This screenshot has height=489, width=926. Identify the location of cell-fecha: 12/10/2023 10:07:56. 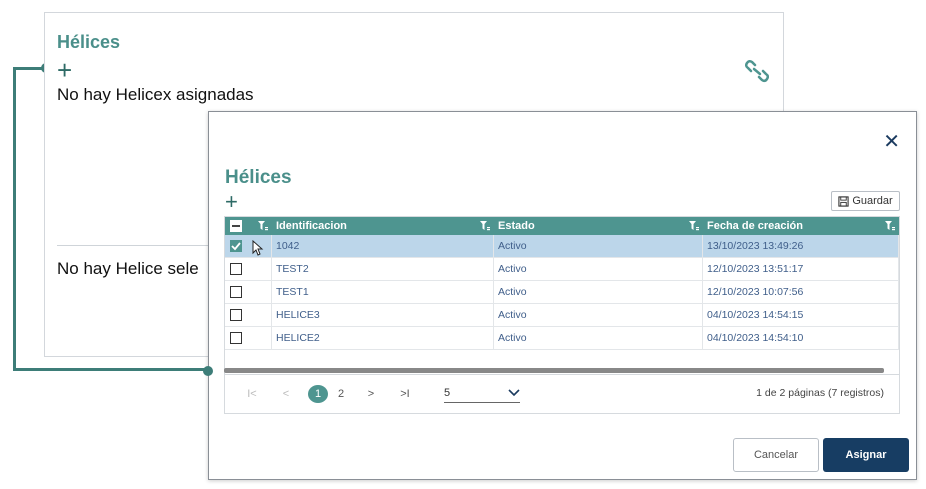
(801, 292).